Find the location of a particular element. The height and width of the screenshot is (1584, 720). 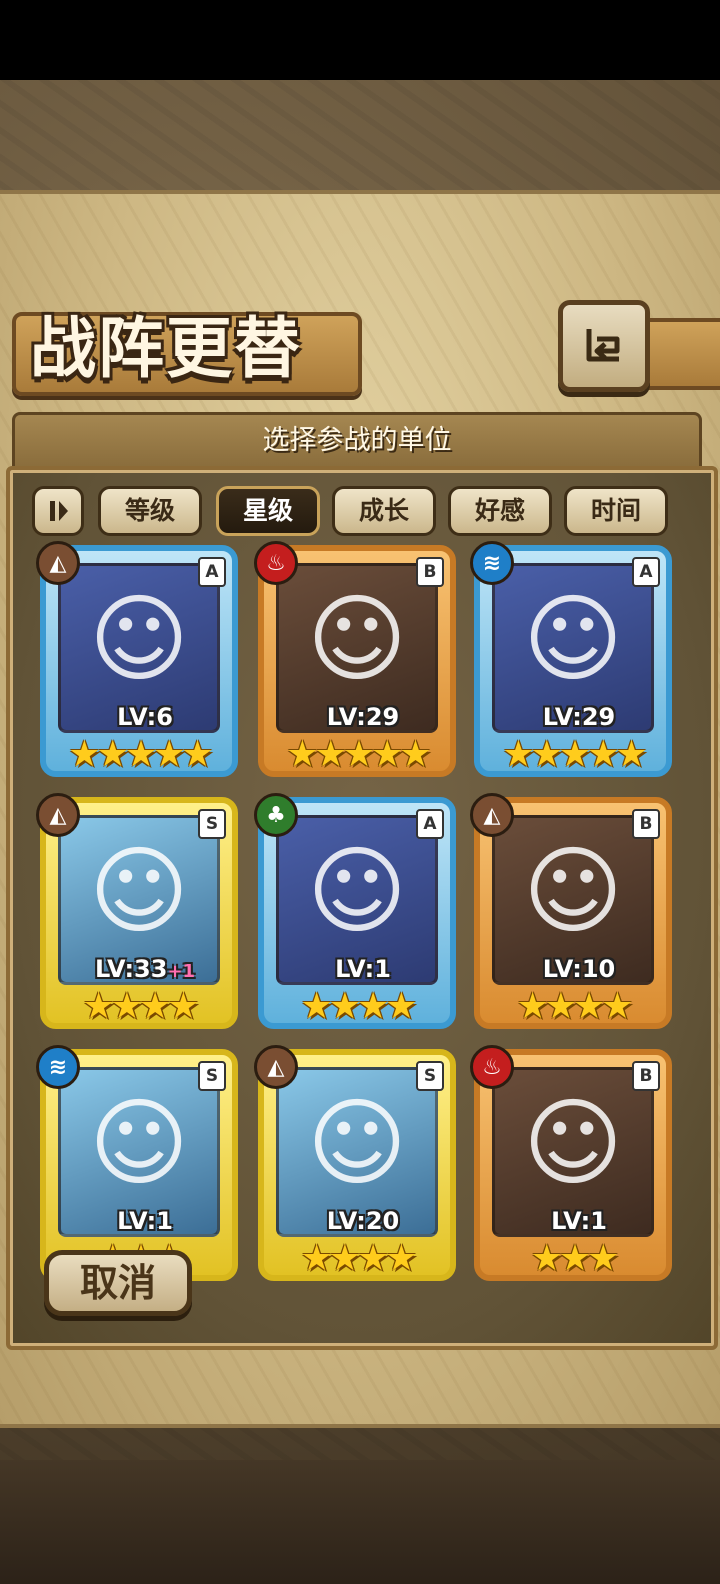

sort-tab-growth: 成长 is located at coordinates (384, 511).